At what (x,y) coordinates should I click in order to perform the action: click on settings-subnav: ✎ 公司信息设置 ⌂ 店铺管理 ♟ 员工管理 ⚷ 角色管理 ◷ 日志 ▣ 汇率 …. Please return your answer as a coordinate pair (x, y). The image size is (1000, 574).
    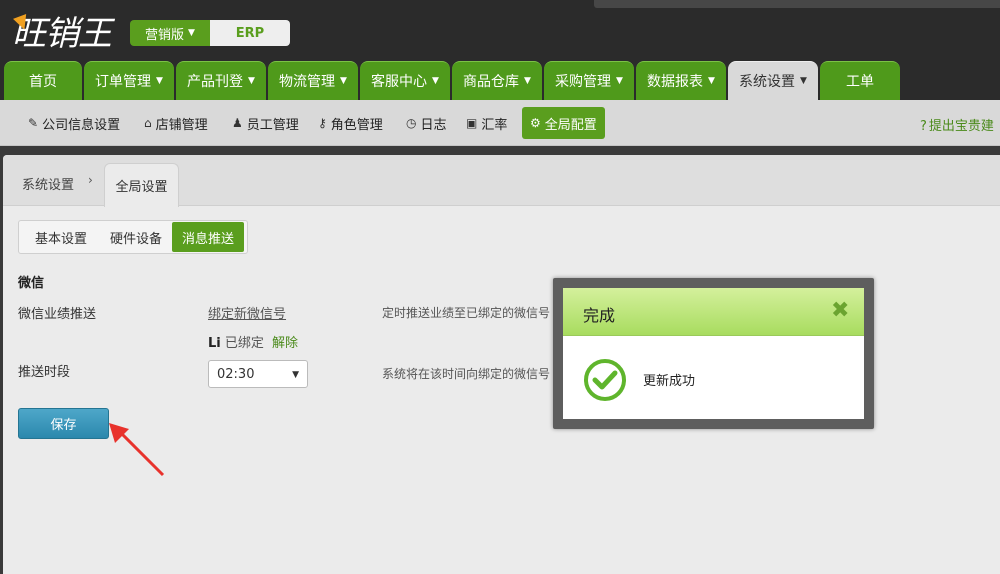
    Looking at the image, I should click on (500, 123).